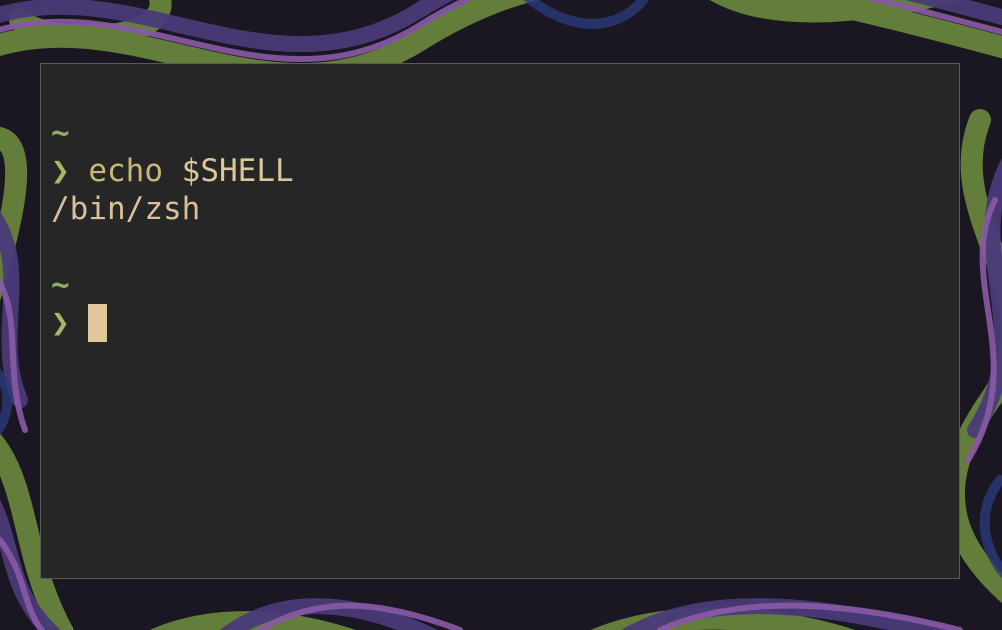  I want to click on text-cursor, so click(98, 323).